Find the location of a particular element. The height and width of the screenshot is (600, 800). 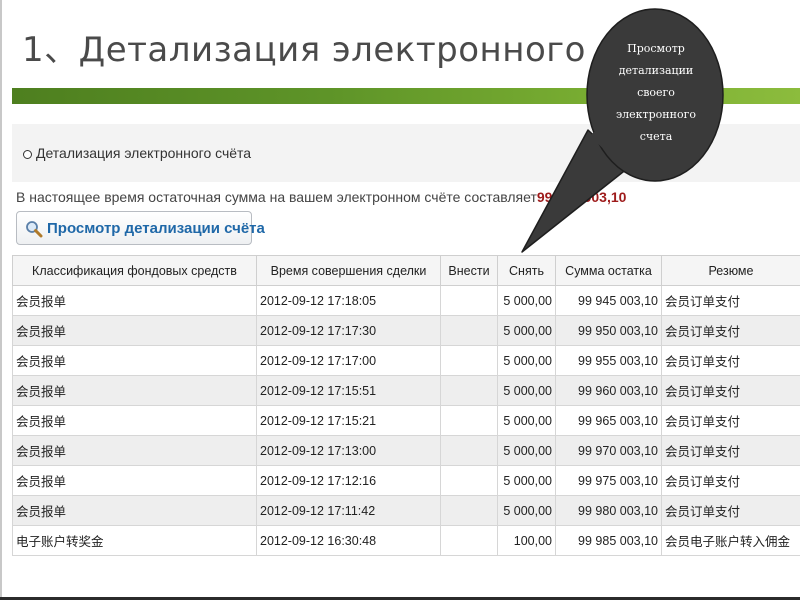

callout-line: электронного is located at coordinates (656, 114).